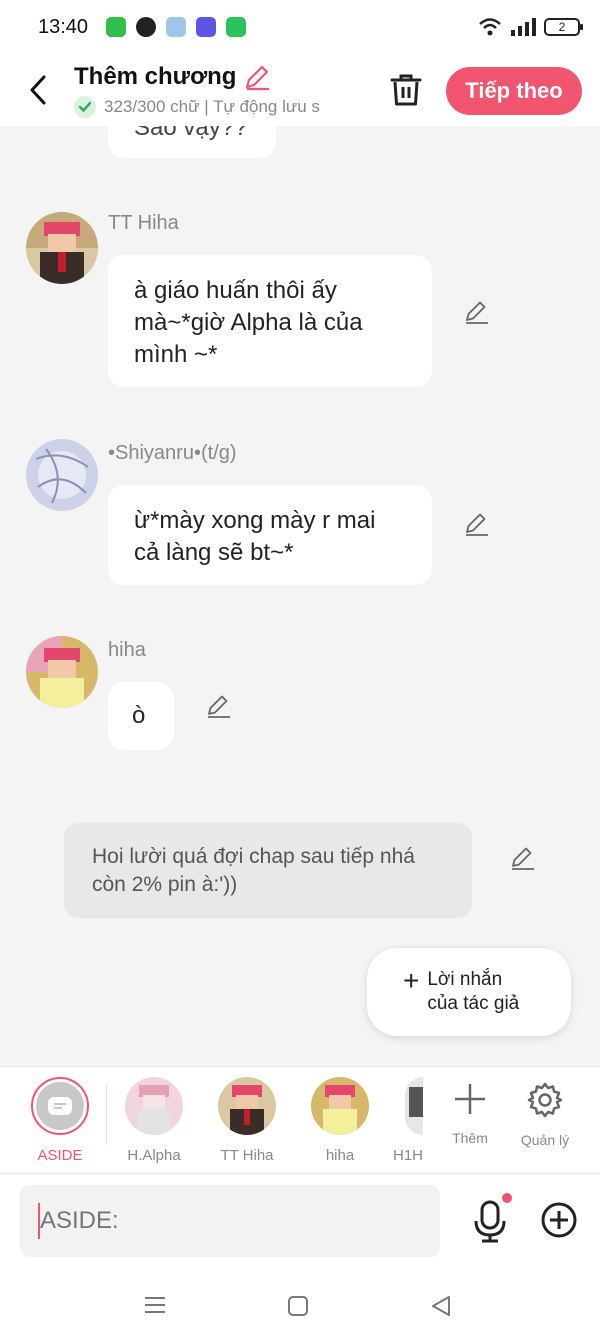 This screenshot has width=600, height=1343. I want to click on message-line: ừ*mày xong mày r mai, so click(255, 520).